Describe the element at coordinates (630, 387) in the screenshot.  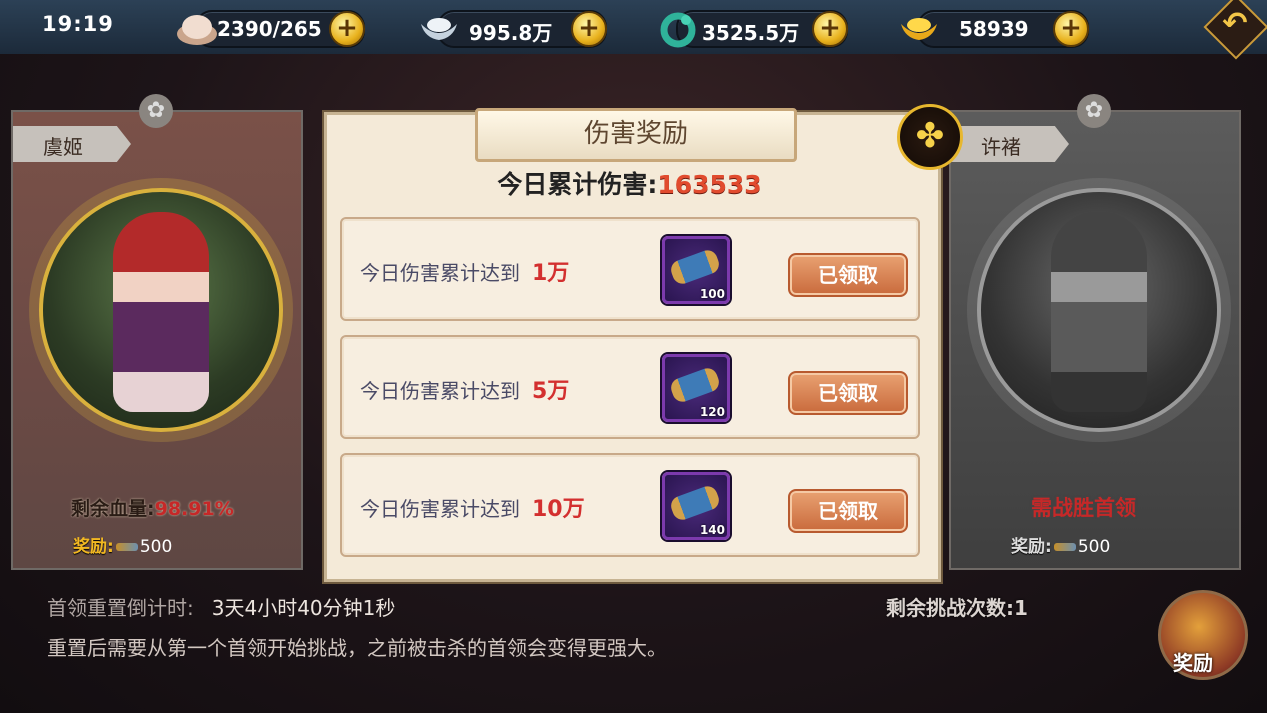
I see `reward-row: 今日伤害累计达到 5万 120 已领取` at that location.